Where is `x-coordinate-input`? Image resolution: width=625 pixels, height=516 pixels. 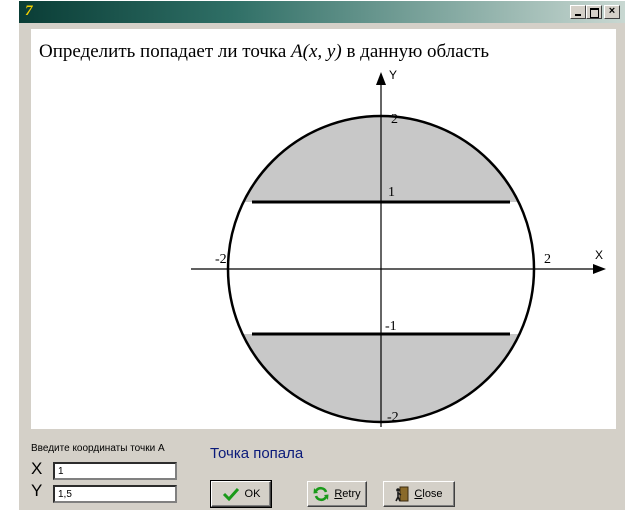 x-coordinate-input is located at coordinates (115, 471).